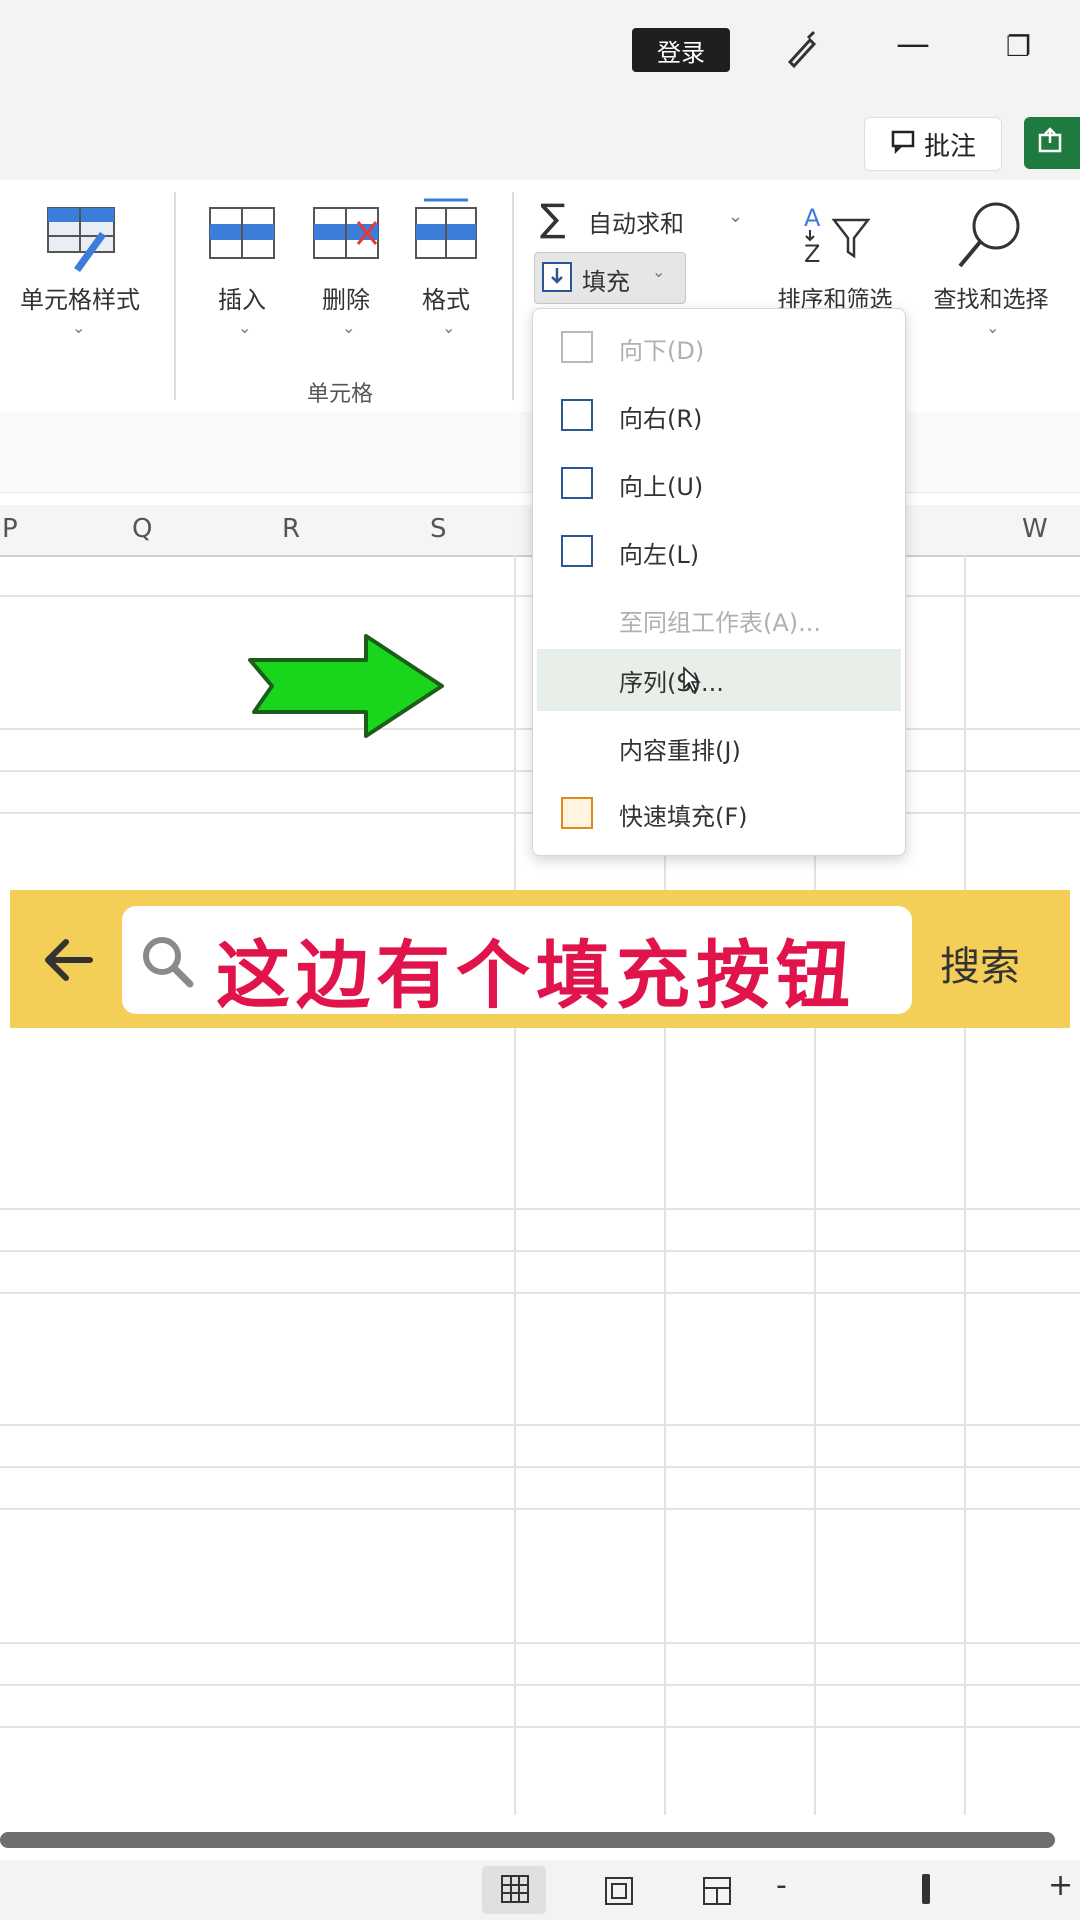  I want to click on page-layout-icon, so click(619, 1891).